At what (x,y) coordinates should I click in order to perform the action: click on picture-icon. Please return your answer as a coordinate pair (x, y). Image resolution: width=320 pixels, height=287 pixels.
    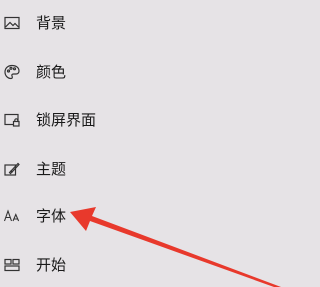
    Looking at the image, I should click on (12, 23).